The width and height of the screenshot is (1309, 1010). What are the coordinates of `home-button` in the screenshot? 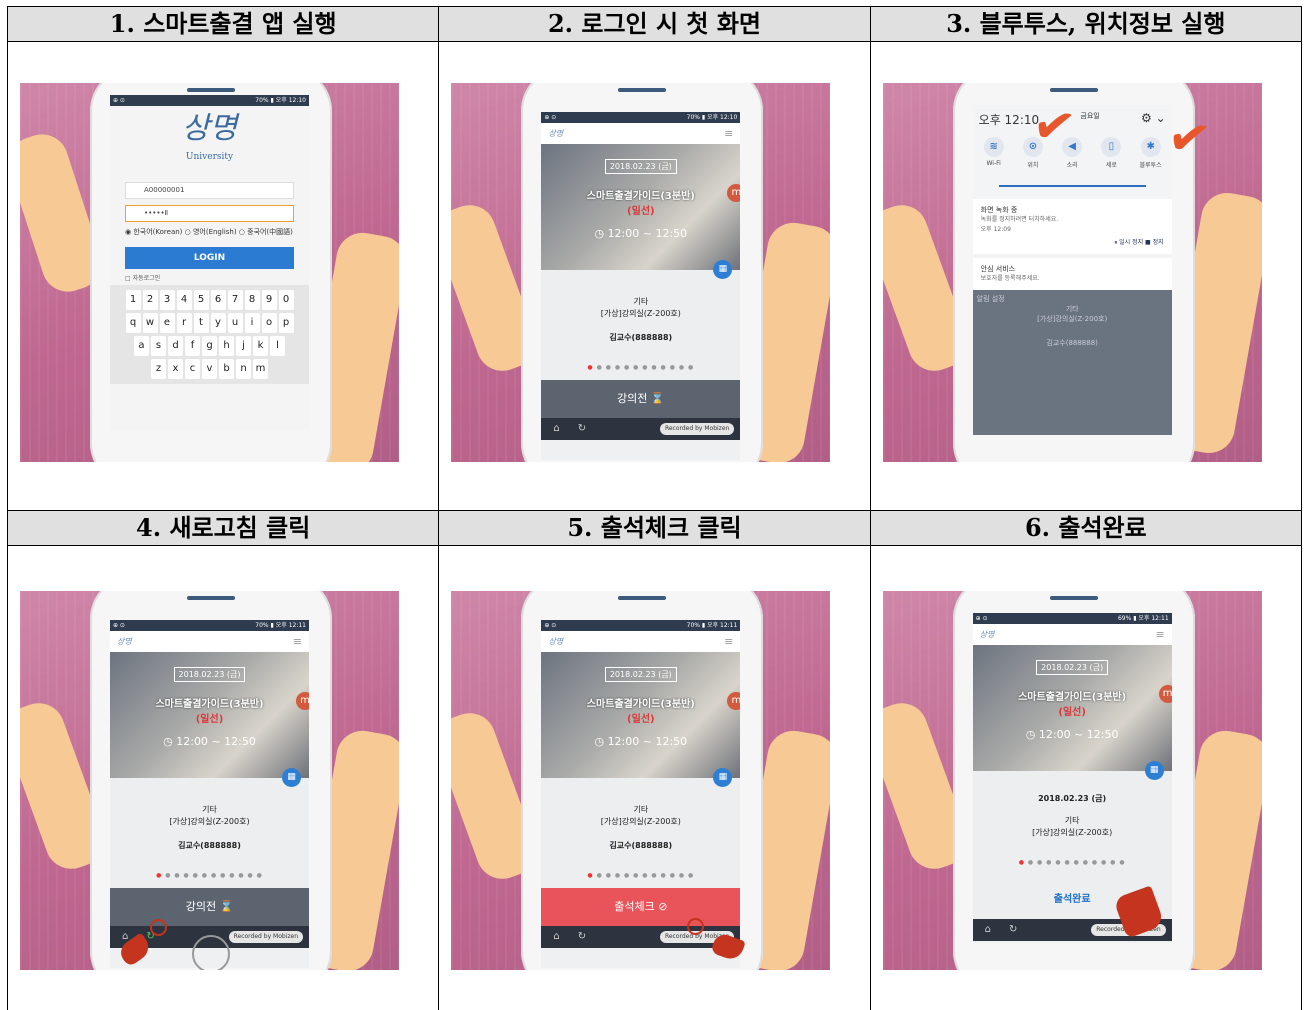 It's located at (211, 952).